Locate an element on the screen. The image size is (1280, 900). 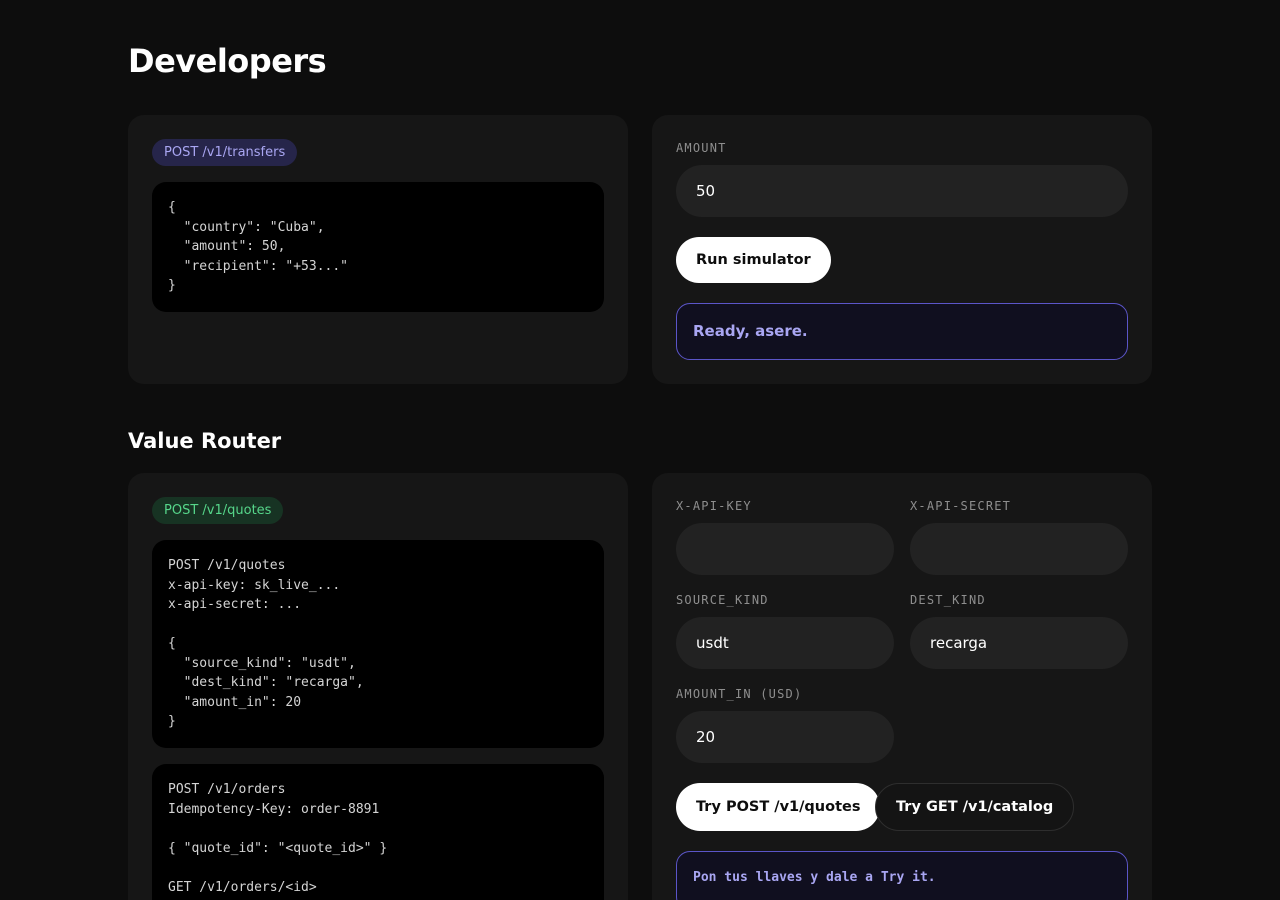
page-title: Developers is located at coordinates (227, 61).